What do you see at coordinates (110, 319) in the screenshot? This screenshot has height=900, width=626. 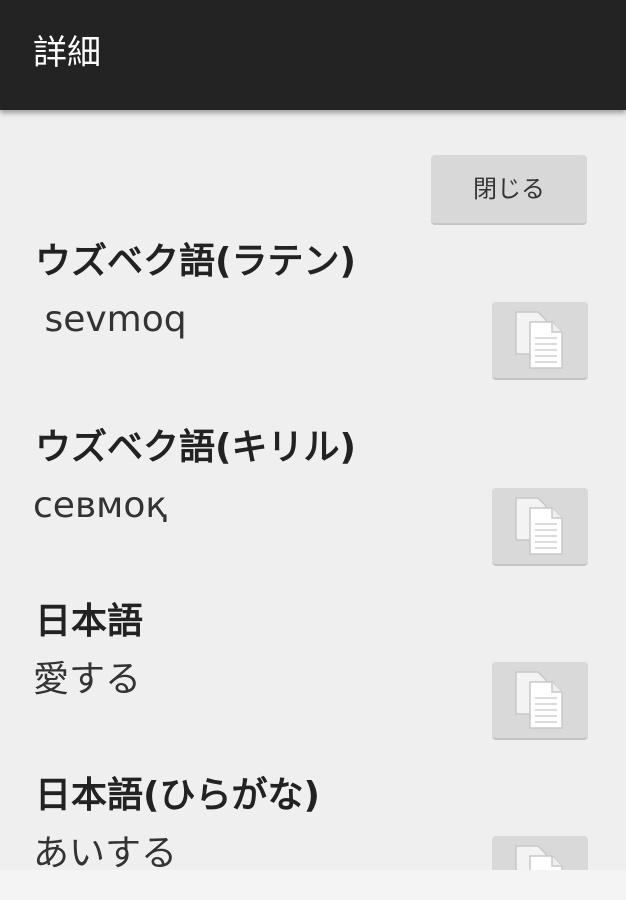 I see `entry-value: sevmoq` at bounding box center [110, 319].